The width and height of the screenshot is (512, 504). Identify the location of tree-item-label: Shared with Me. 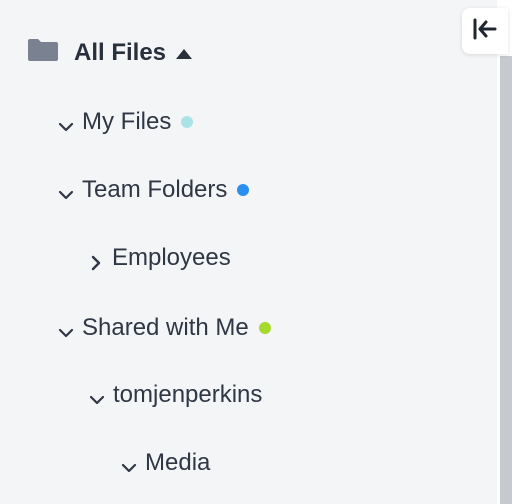
(165, 327).